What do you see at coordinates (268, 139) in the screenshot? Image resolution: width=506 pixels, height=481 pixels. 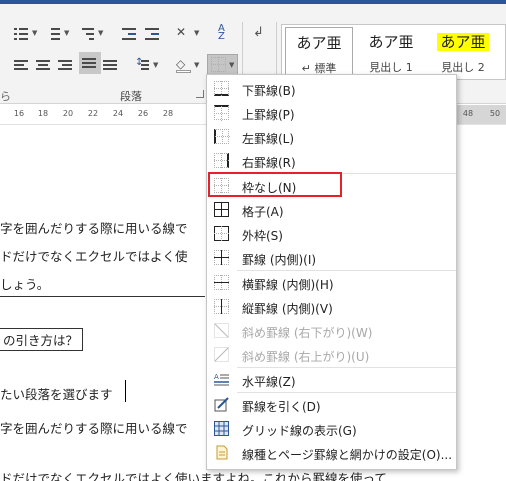 I see `menu-item-label: 左罫線(L)` at bounding box center [268, 139].